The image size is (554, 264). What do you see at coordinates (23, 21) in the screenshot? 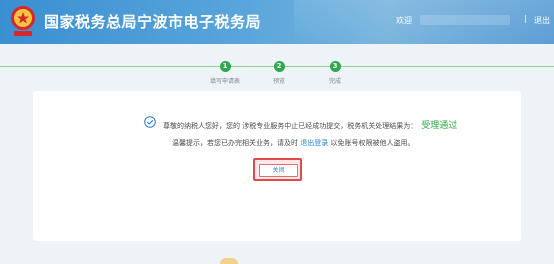
I see `tax-emblem-icon` at bounding box center [23, 21].